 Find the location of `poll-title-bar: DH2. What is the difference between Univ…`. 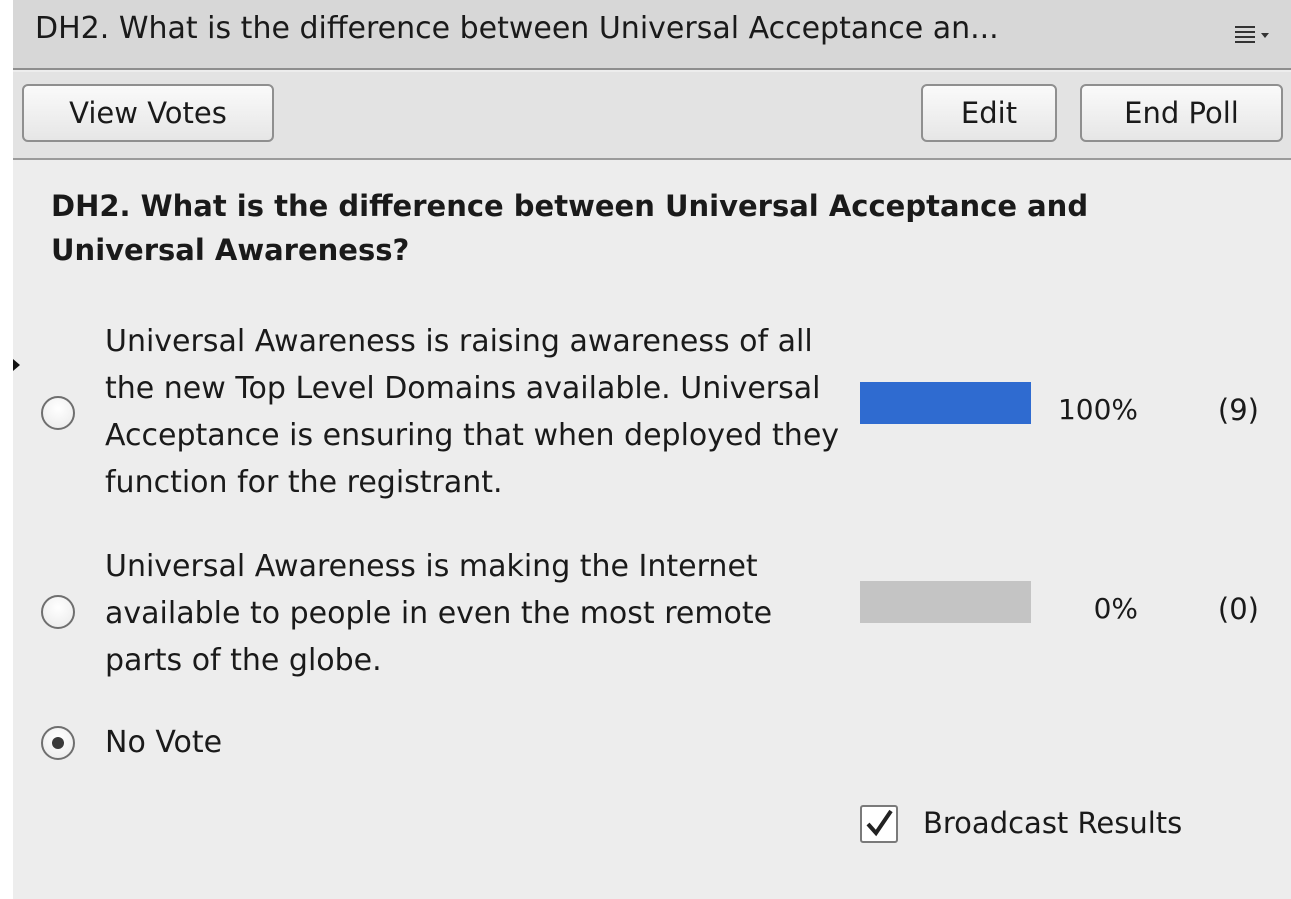

poll-title-bar: DH2. What is the difference between Univ… is located at coordinates (652, 35).